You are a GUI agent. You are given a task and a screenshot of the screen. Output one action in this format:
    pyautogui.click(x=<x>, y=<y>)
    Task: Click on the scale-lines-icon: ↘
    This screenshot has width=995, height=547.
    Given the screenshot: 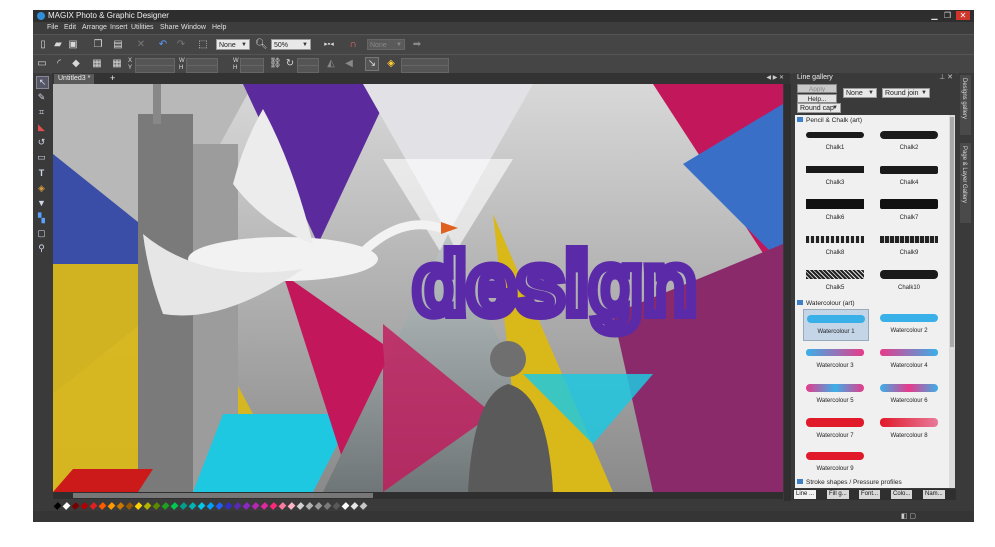 What is the action you would take?
    pyautogui.click(x=372, y=64)
    